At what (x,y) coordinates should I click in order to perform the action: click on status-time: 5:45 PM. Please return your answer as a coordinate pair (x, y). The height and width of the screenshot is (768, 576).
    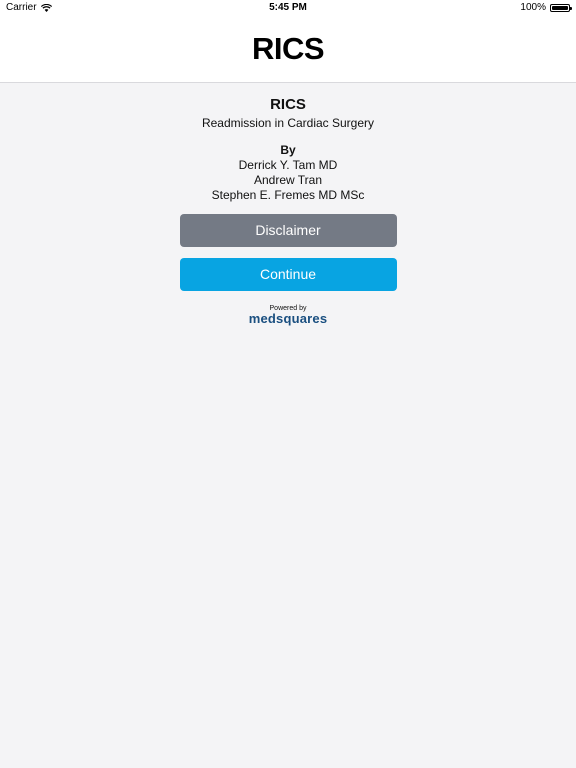
    Looking at the image, I should click on (288, 7).